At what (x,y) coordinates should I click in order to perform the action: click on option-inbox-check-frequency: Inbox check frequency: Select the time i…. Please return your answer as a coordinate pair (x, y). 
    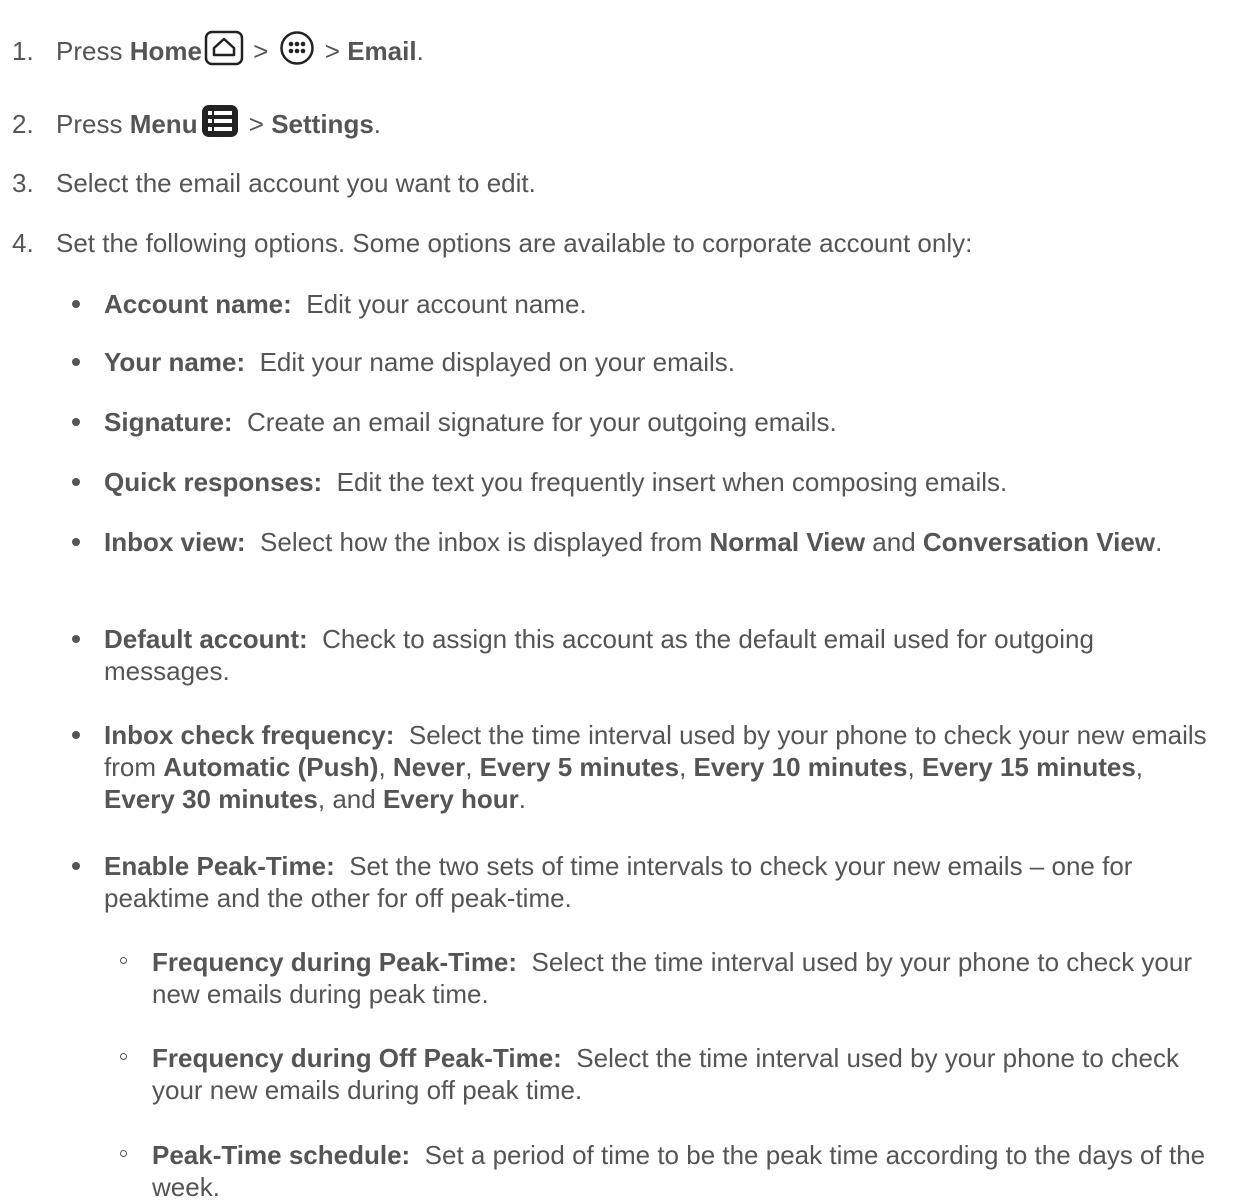
    Looking at the image, I should click on (642, 767).